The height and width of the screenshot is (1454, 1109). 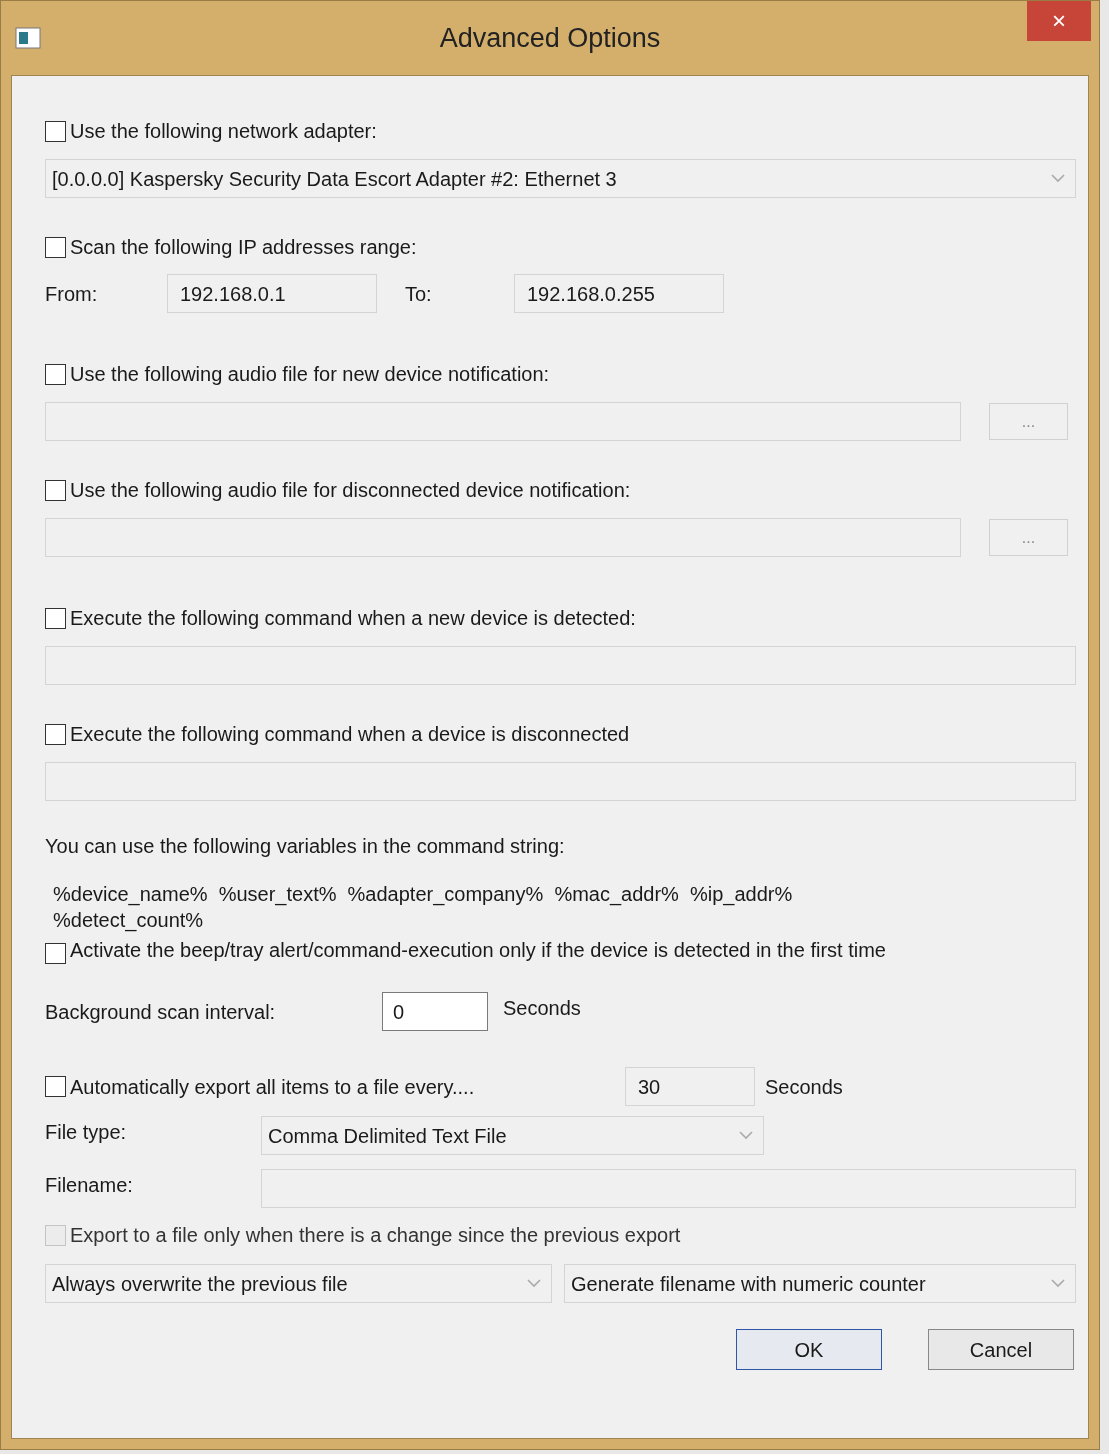 I want to click on scan-interval-label: Background scan interval:, so click(x=161, y=1012).